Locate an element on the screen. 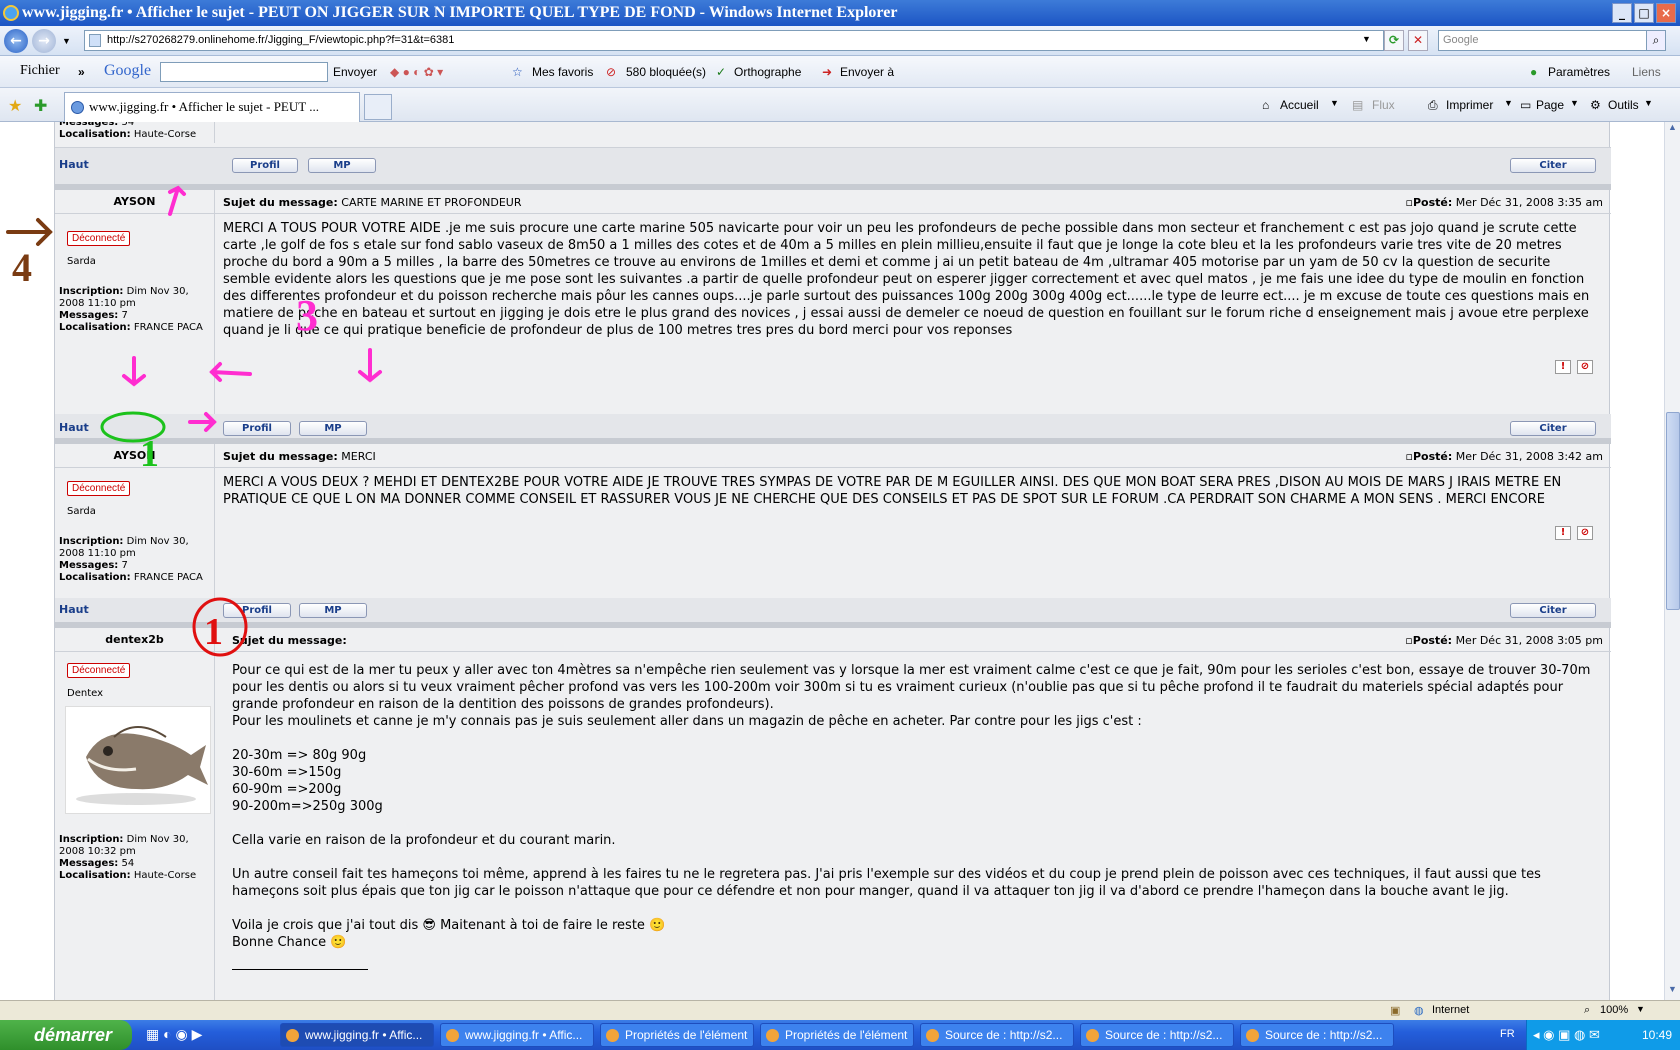 This screenshot has height=1050, width=1680. post-footer: Haut Profil MP Citer is located at coordinates (833, 610).